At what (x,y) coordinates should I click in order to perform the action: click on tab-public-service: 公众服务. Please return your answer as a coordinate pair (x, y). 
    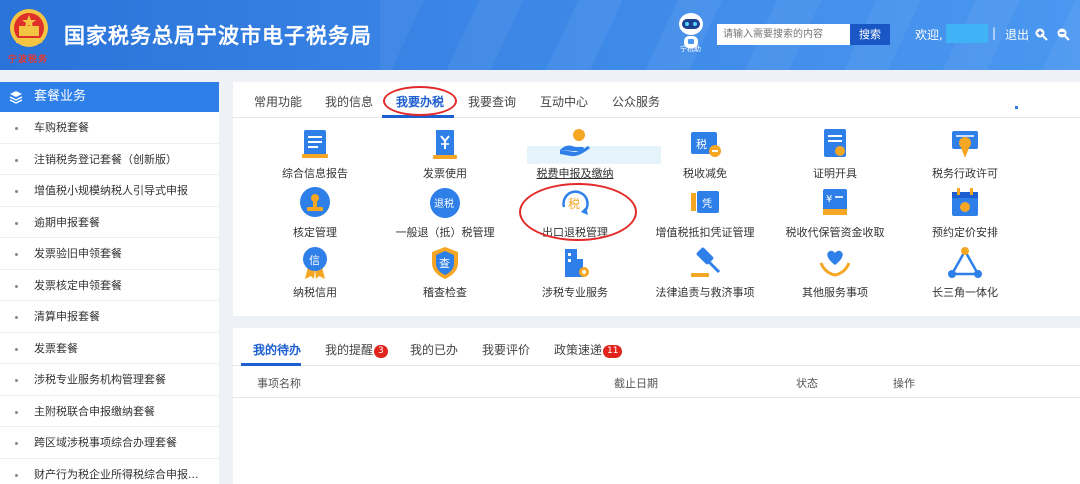
    Looking at the image, I should click on (636, 101).